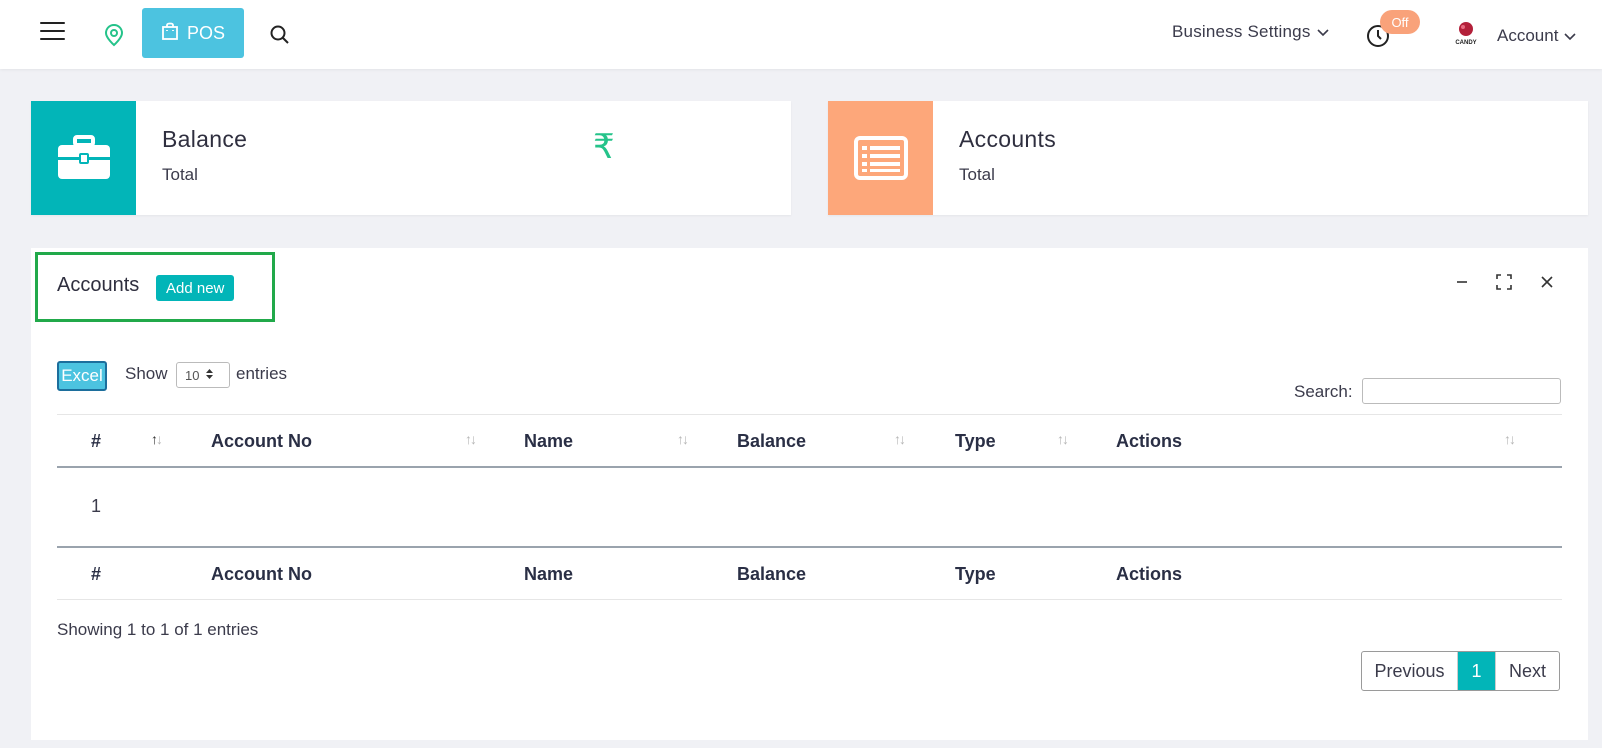  Describe the element at coordinates (604, 147) in the screenshot. I see `rupee-icon: ₹` at that location.